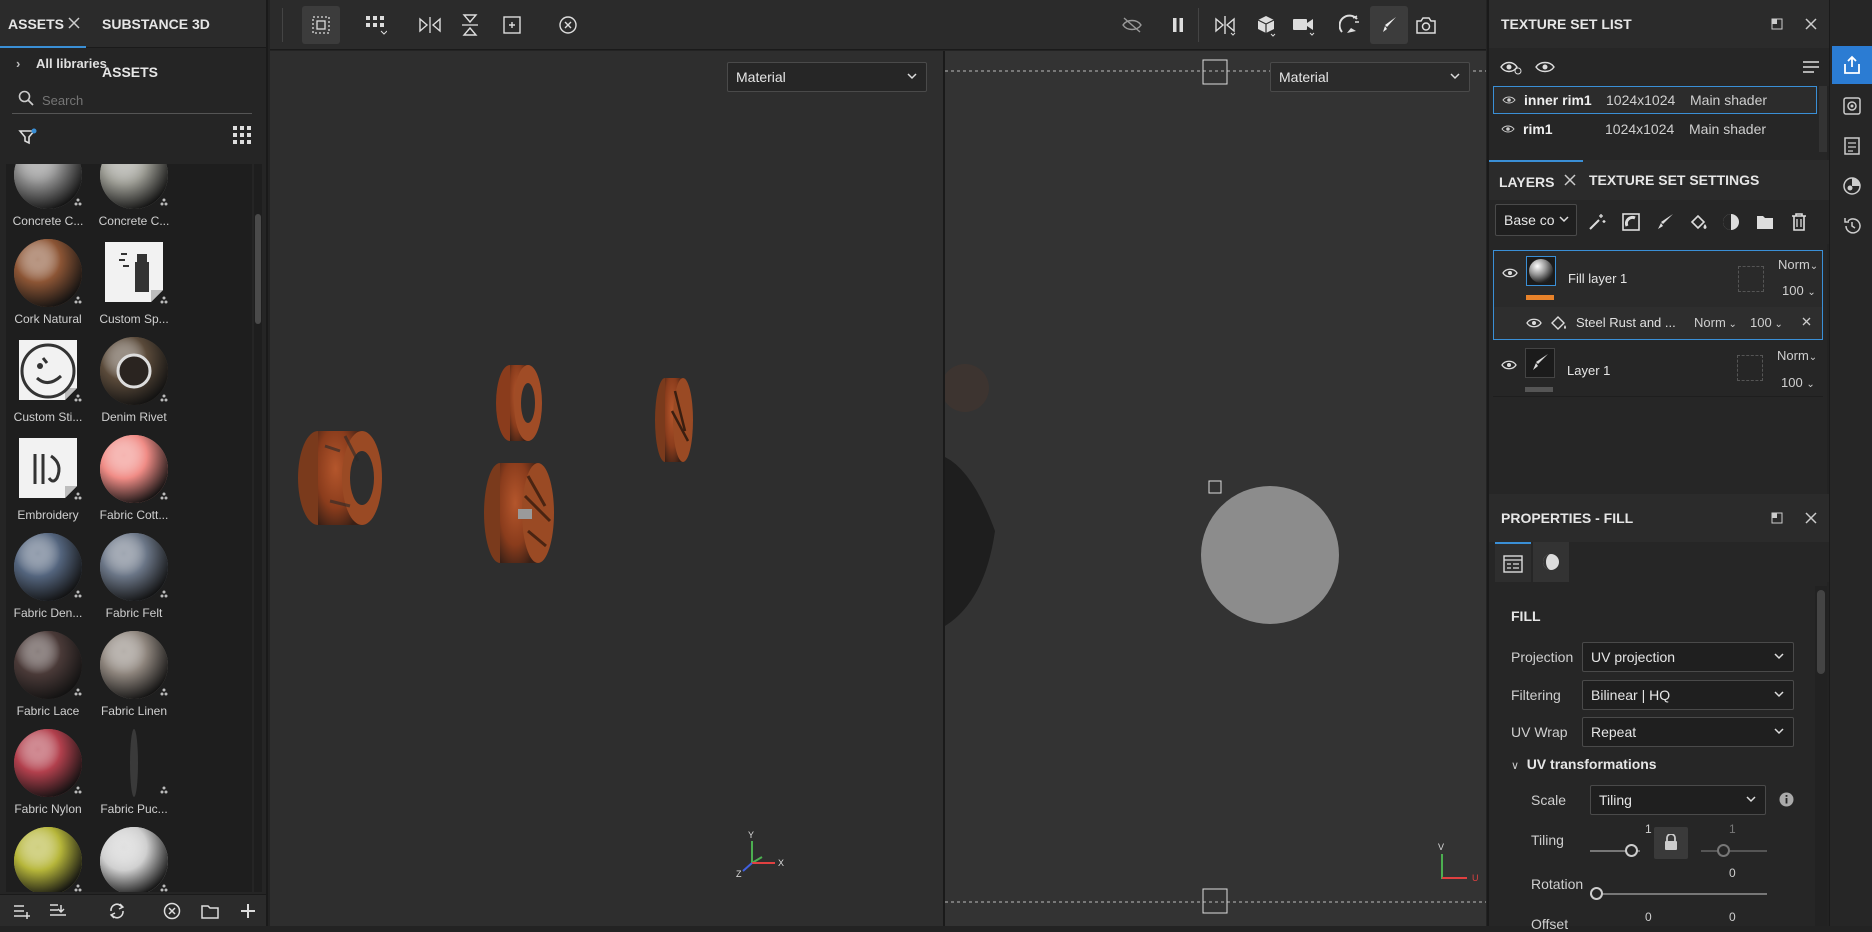 This screenshot has width=1872, height=932. What do you see at coordinates (1389, 25) in the screenshot?
I see `paint-mode-button` at bounding box center [1389, 25].